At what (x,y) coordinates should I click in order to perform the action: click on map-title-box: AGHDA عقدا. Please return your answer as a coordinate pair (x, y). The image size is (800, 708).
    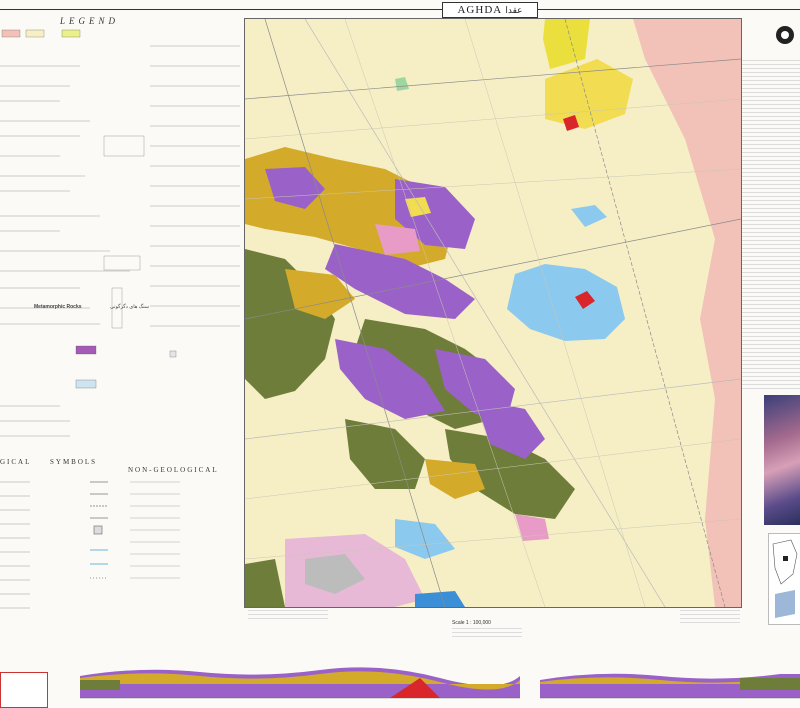
    Looking at the image, I should click on (490, 10).